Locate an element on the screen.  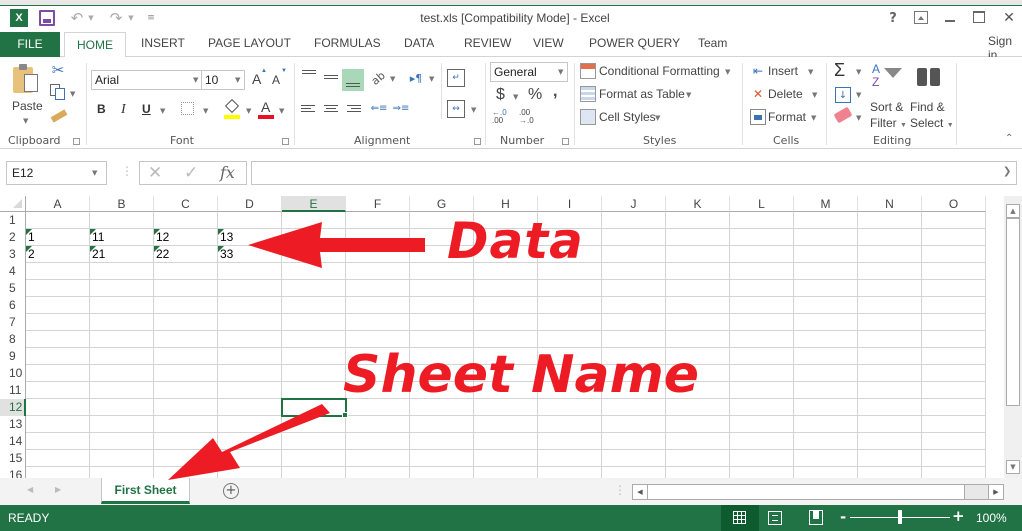
page-layout-view-button is located at coordinates (775, 518).